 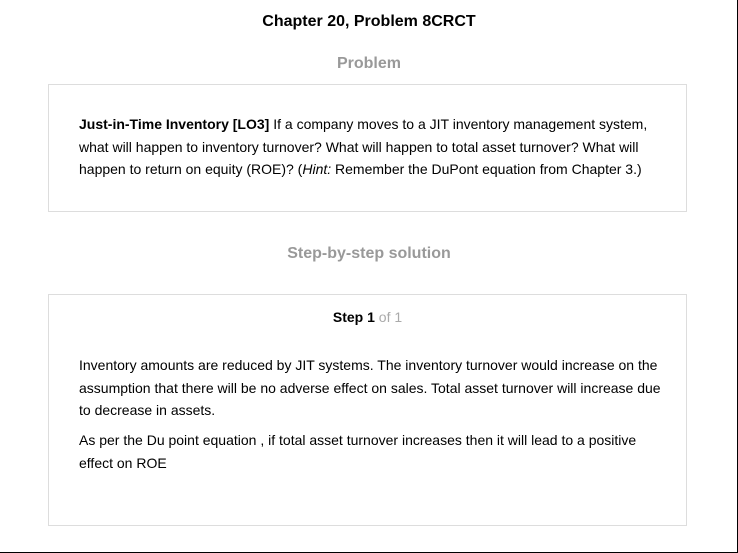 I want to click on step-indicator: Step 1 of 1, so click(x=367, y=317).